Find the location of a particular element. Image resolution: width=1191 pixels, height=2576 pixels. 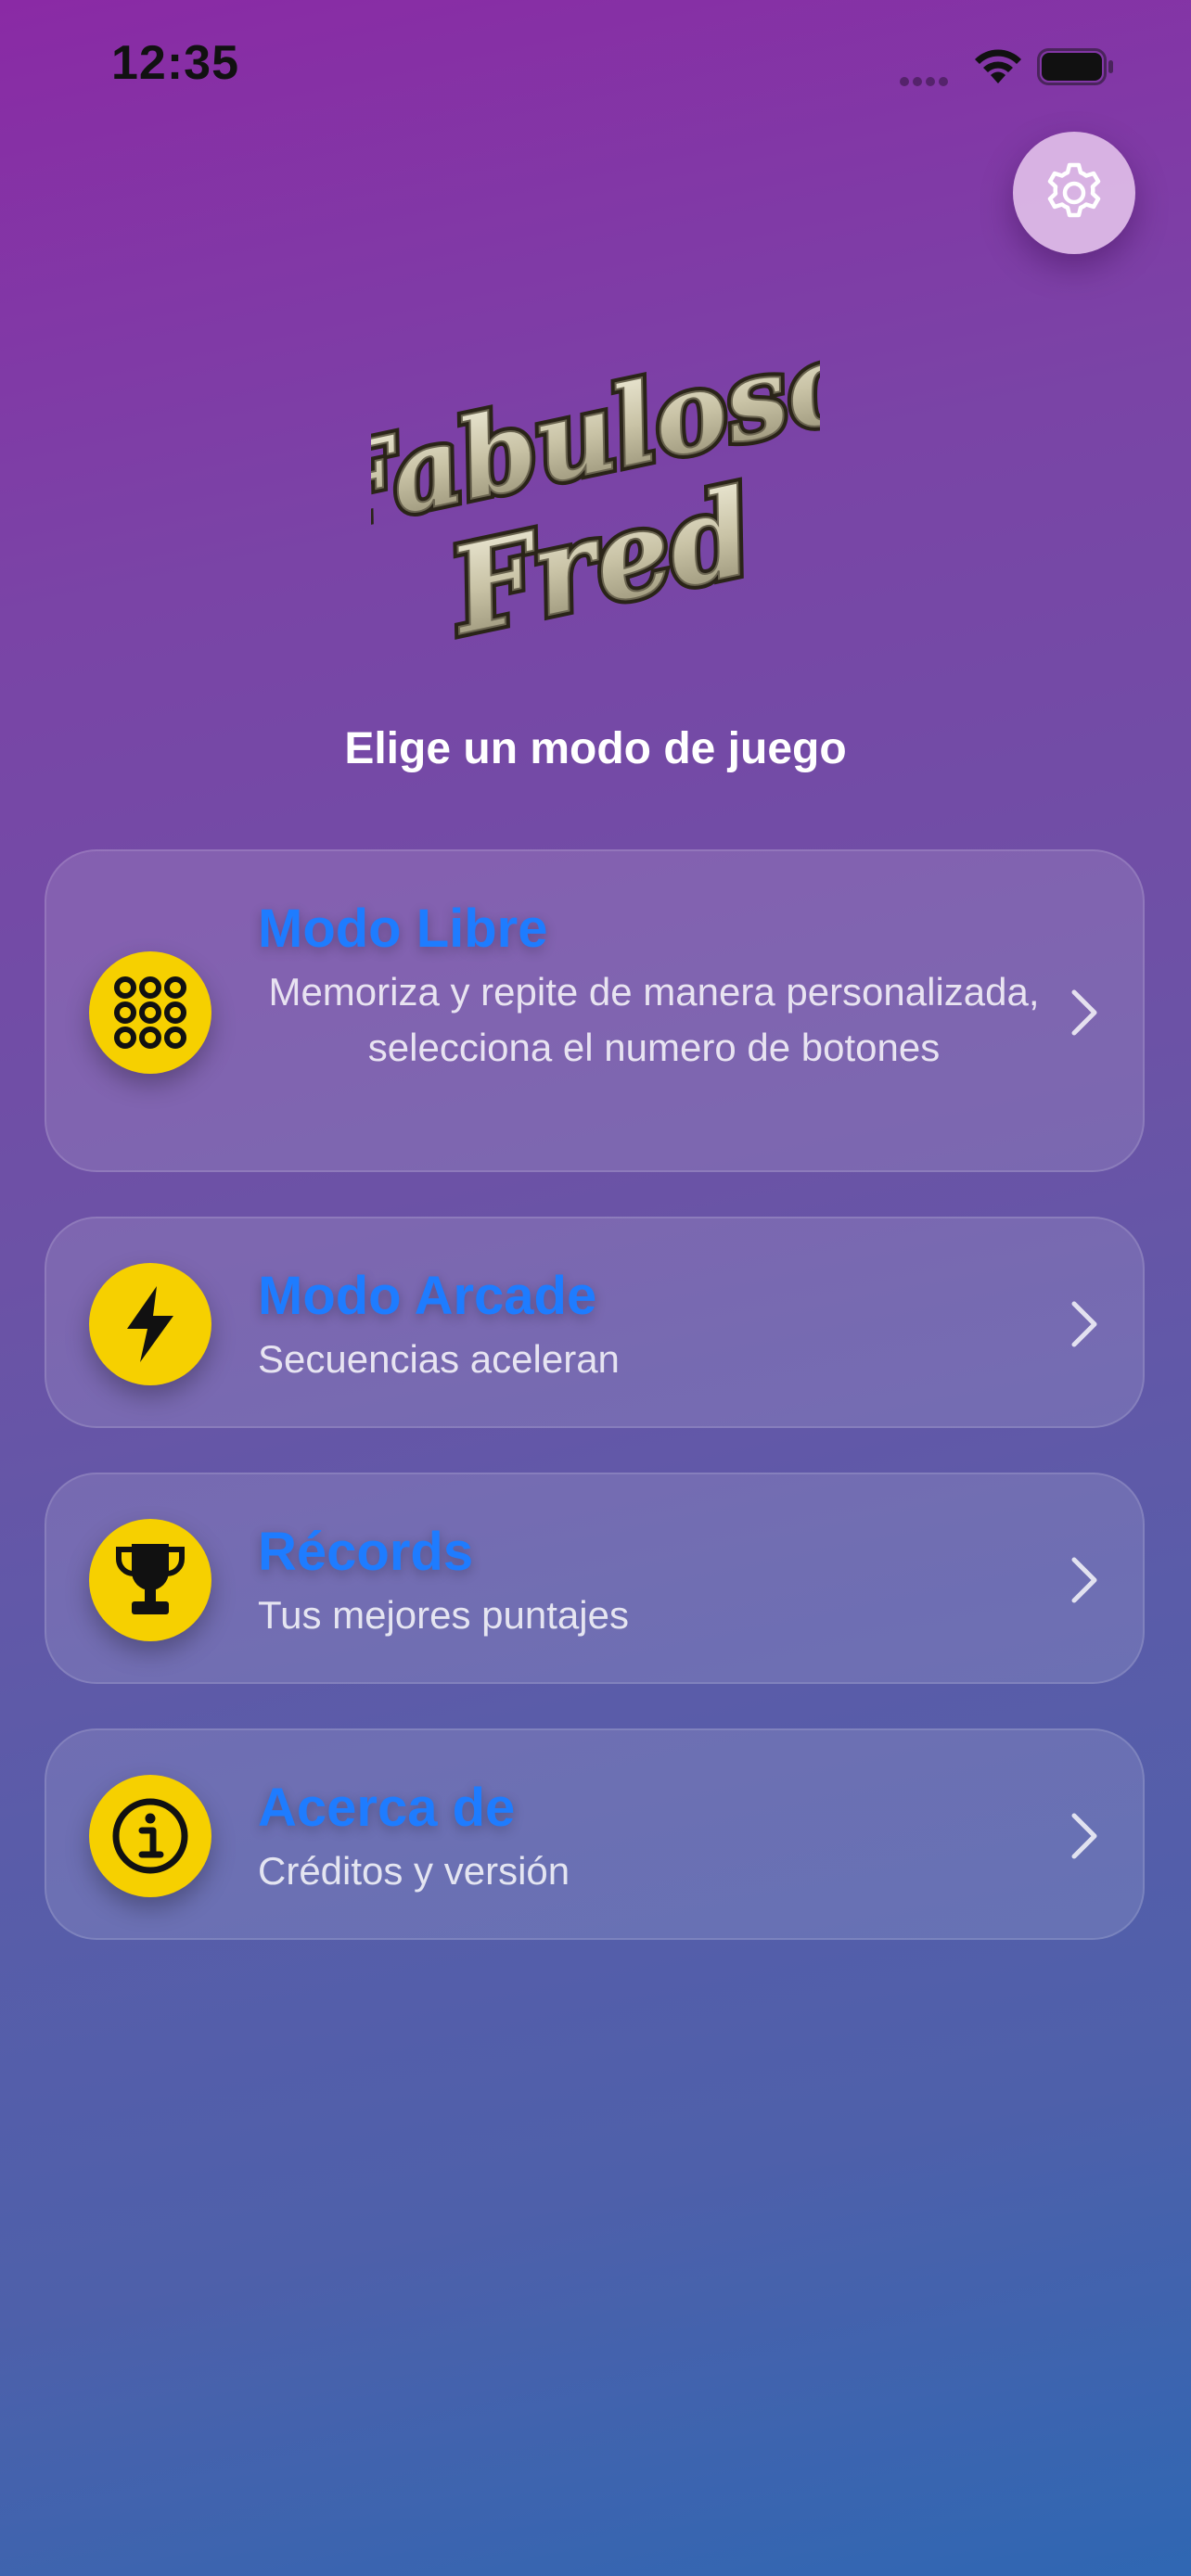

card-title: Récords is located at coordinates (366, 1552).